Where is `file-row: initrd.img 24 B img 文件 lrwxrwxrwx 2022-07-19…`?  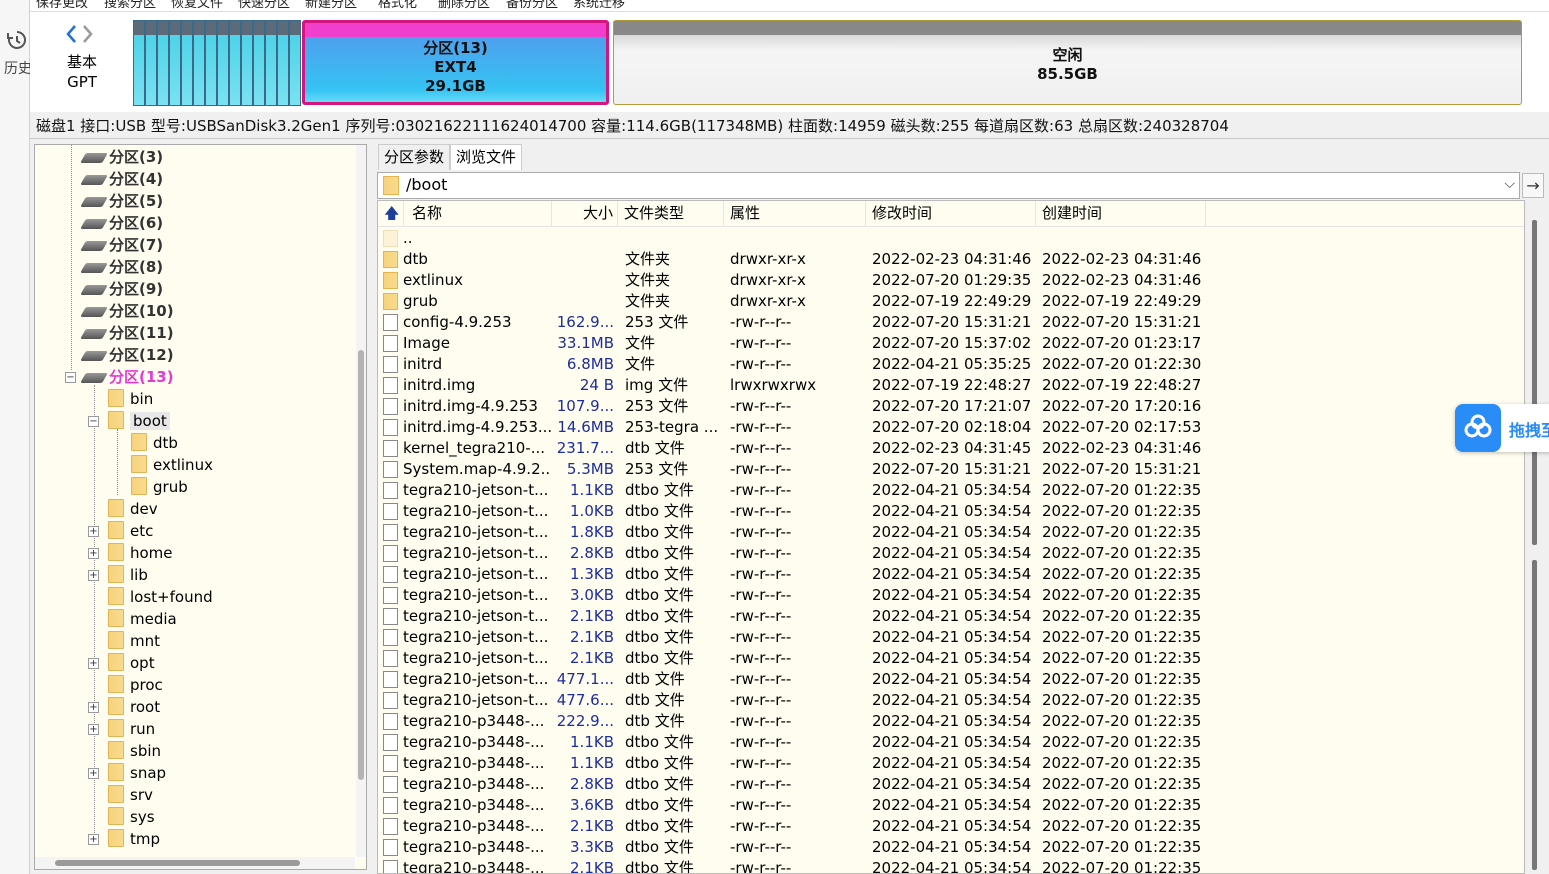 file-row: initrd.img 24 B img 文件 lrwxrwxrwx 2022-07-19… is located at coordinates (951, 385).